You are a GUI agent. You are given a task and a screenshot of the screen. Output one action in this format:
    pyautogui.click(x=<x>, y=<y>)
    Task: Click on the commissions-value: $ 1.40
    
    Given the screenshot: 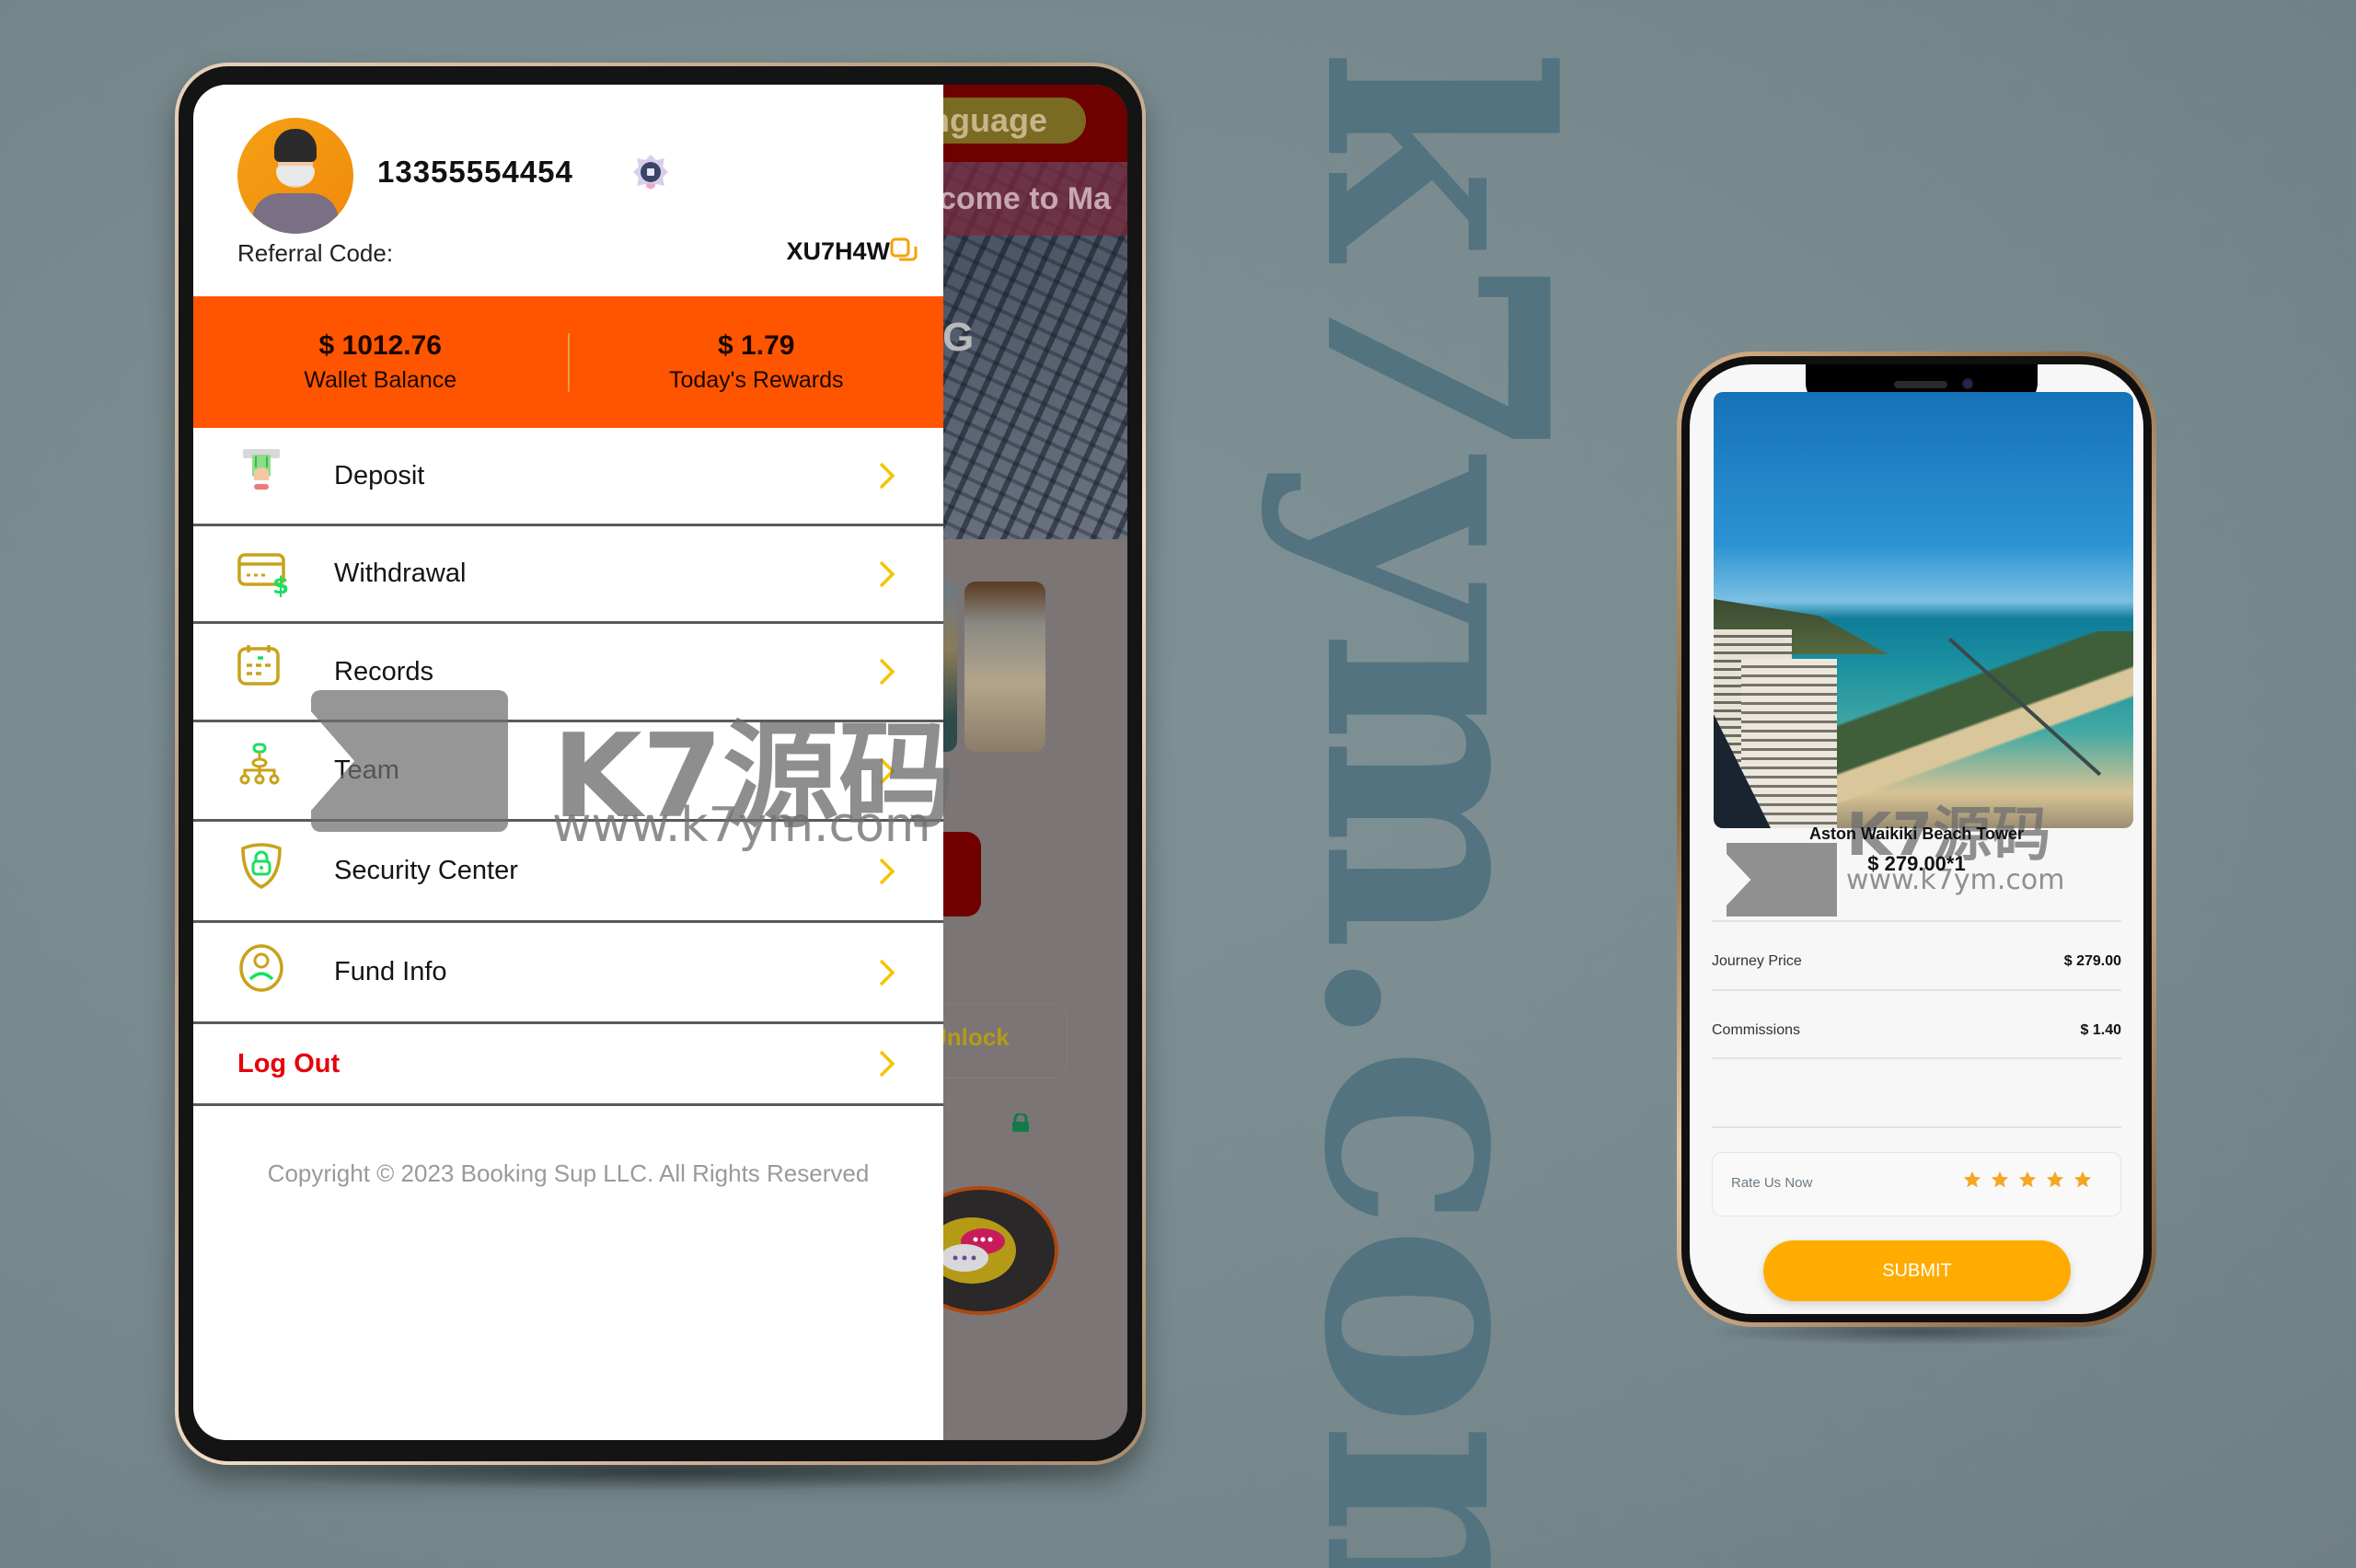 What is the action you would take?
    pyautogui.click(x=2100, y=1030)
    